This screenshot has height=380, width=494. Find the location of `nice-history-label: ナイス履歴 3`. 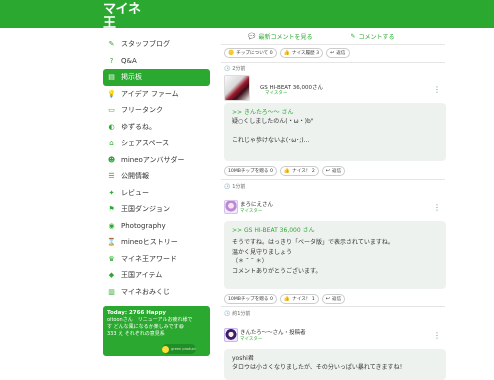

nice-history-label: ナイス履歴 3 is located at coordinates (305, 53).